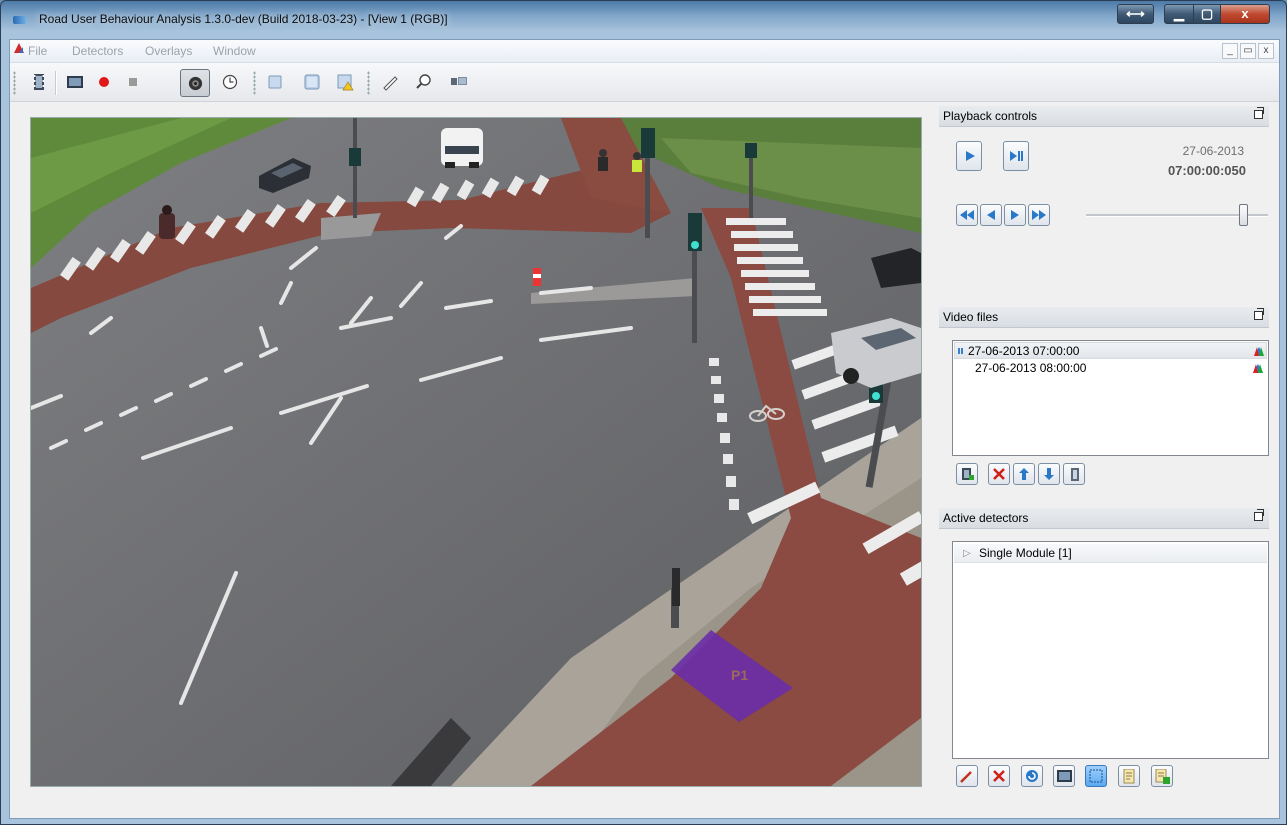 This screenshot has height=825, width=1287. I want to click on menu-bar: File Detectors Overlays Window _ ▭ x, so click(644, 51).